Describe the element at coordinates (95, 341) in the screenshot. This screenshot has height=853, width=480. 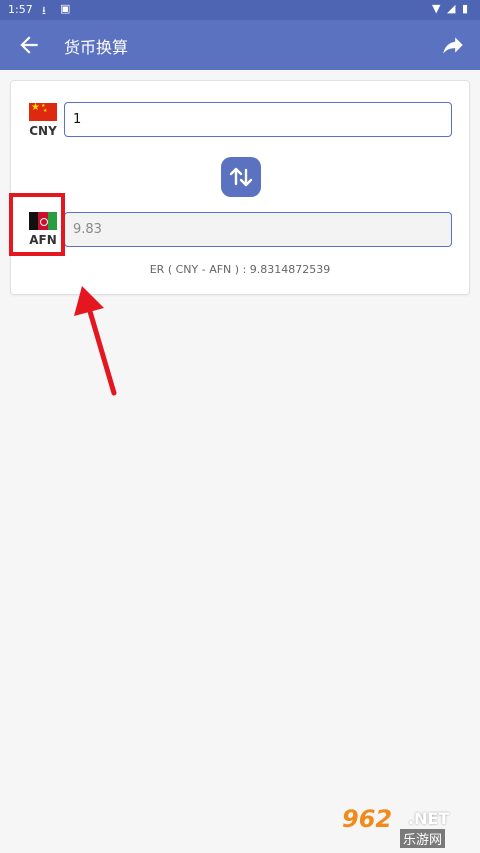
I see `red-annotation-arrow-icon` at that location.